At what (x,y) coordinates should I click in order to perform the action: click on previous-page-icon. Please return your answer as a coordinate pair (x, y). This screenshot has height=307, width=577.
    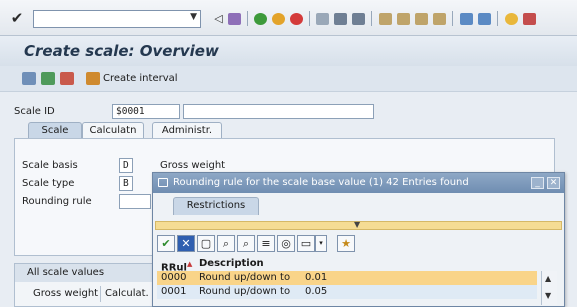
    Looking at the image, I should click on (403, 18).